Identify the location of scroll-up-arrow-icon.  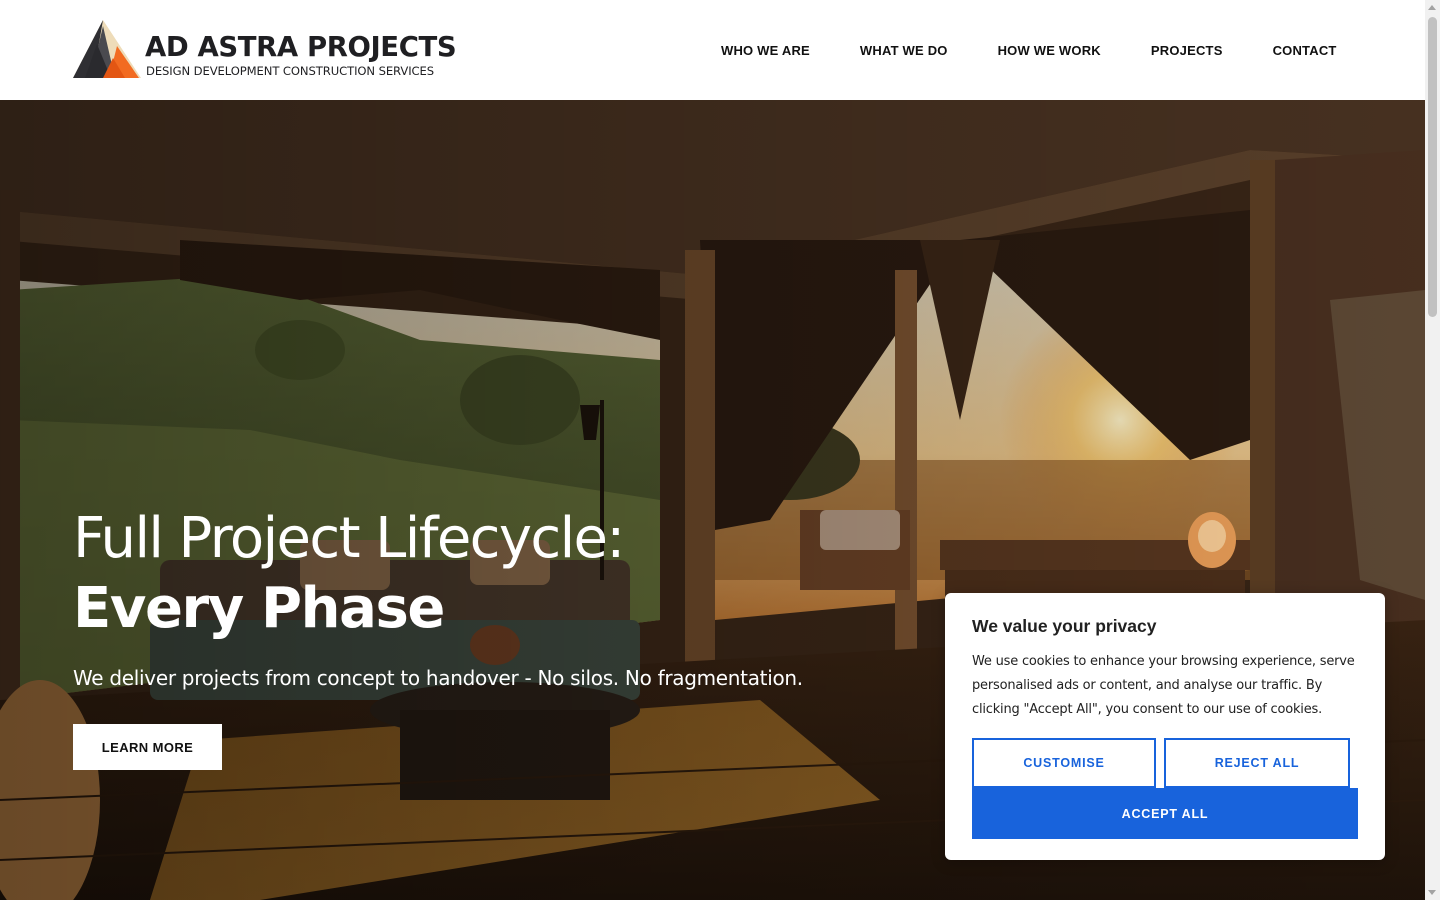
(1432, 7).